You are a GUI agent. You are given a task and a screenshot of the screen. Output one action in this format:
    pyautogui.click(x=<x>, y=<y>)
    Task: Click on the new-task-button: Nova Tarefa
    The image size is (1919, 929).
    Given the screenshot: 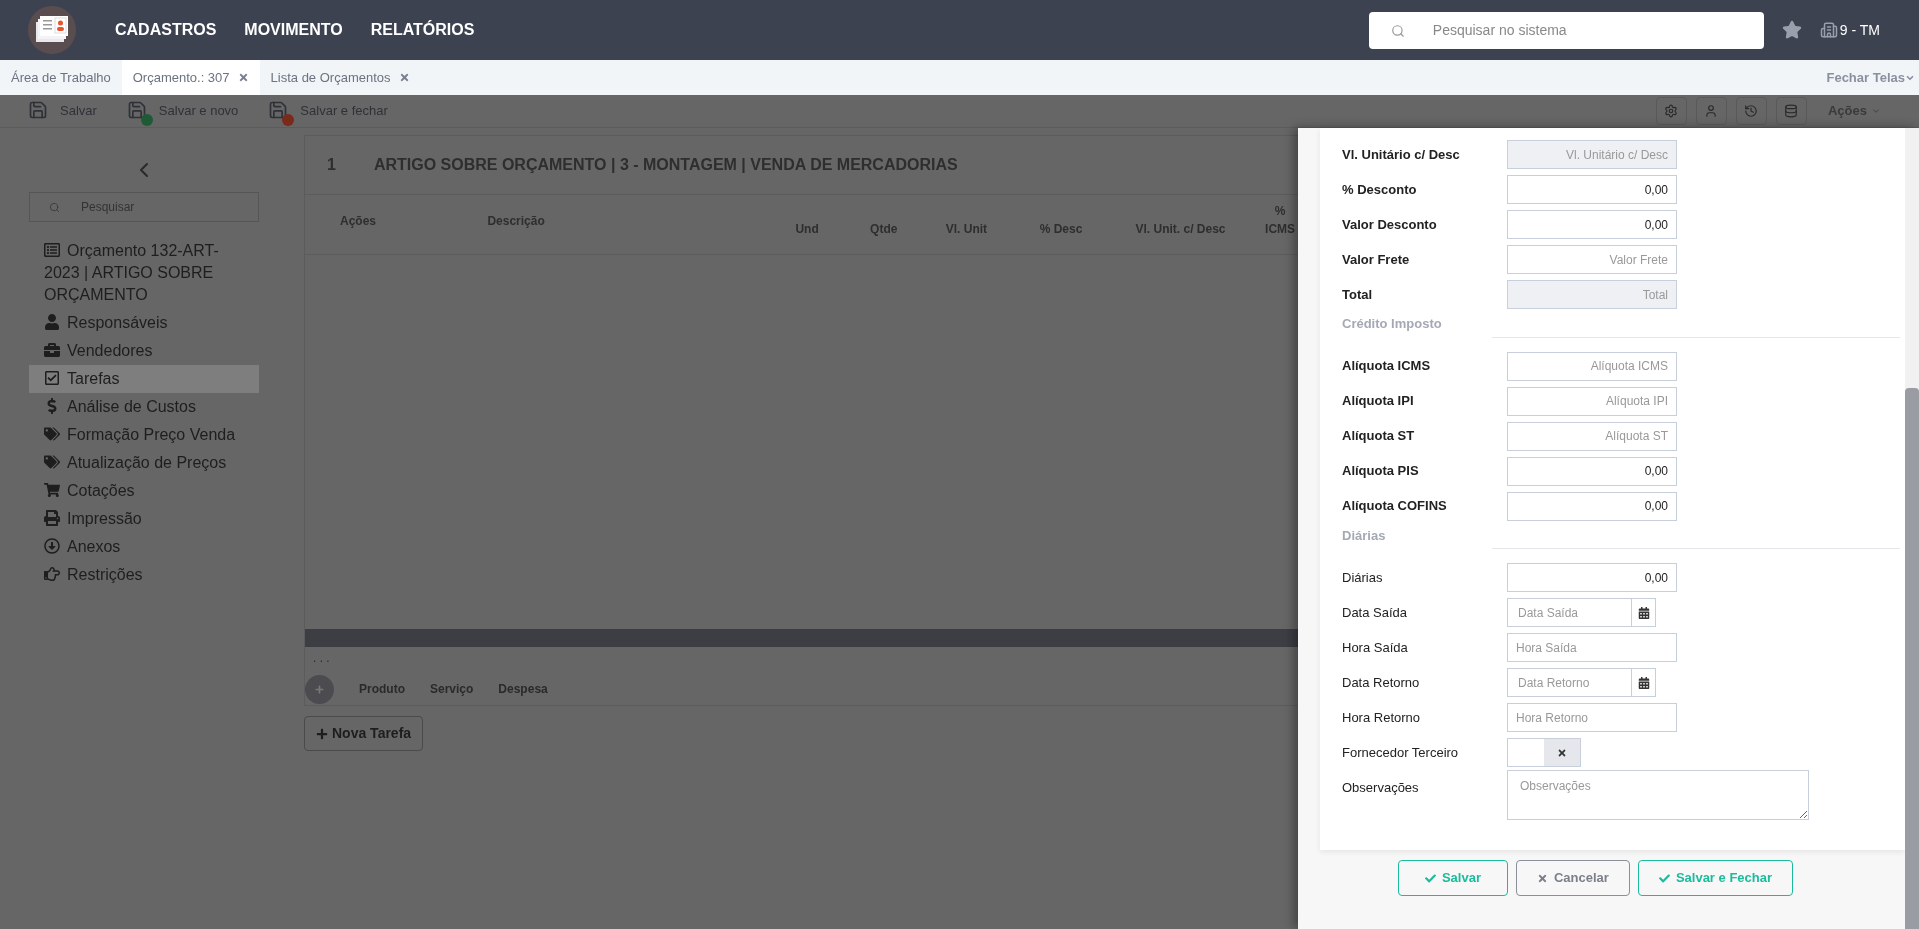 What is the action you would take?
    pyautogui.click(x=364, y=733)
    